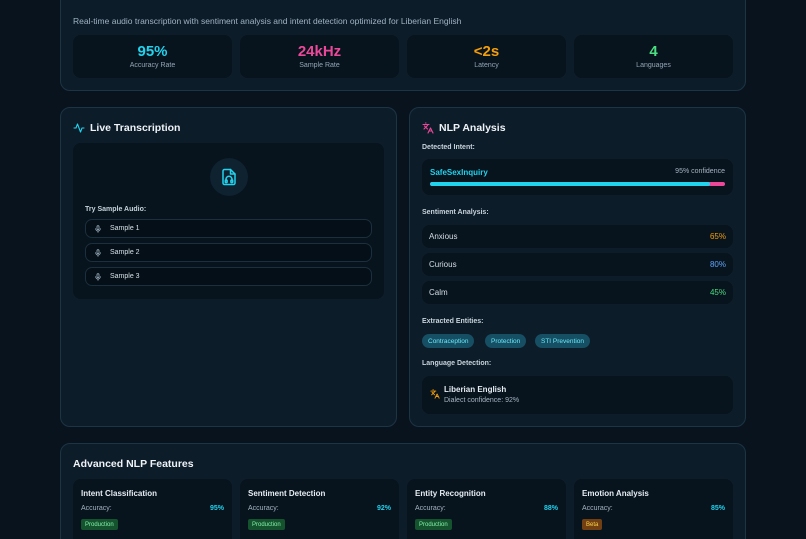 The height and width of the screenshot is (539, 806). Describe the element at coordinates (615, 493) in the screenshot. I see `feature-title: Emotion Analysis` at that location.